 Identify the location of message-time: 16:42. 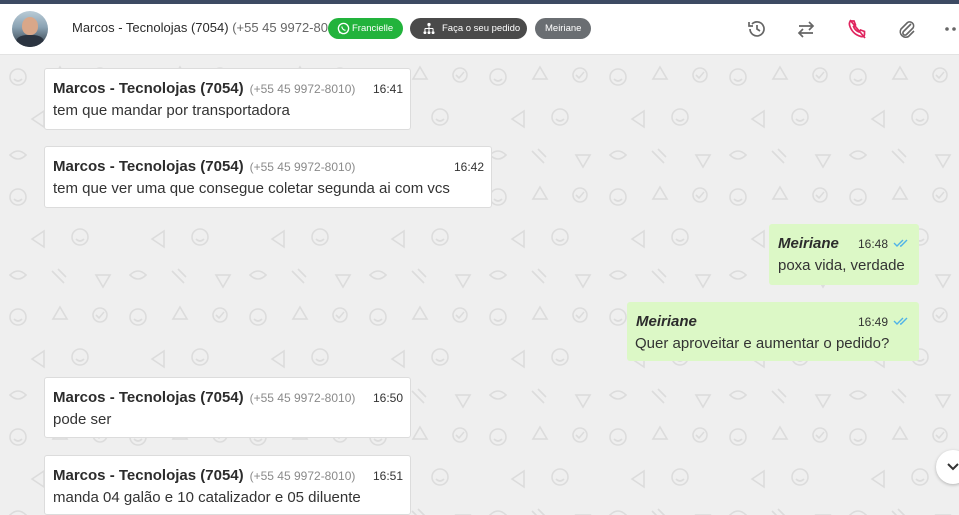
(469, 167).